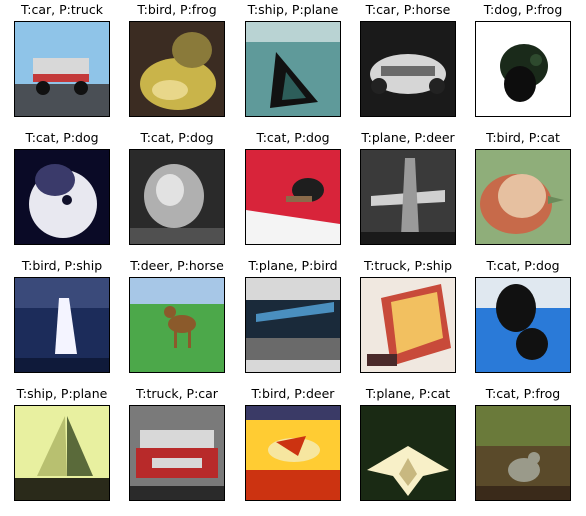  What do you see at coordinates (177, 265) in the screenshot?
I see `panel-title: T:deer, P:horse` at bounding box center [177, 265].